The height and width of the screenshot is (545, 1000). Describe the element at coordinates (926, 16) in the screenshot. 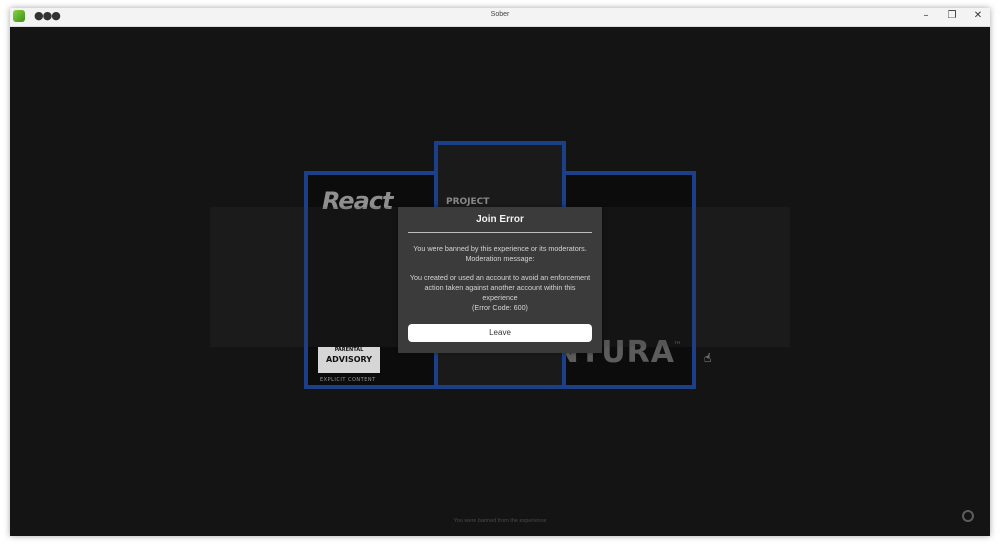

I see `minimize-icon: –` at that location.